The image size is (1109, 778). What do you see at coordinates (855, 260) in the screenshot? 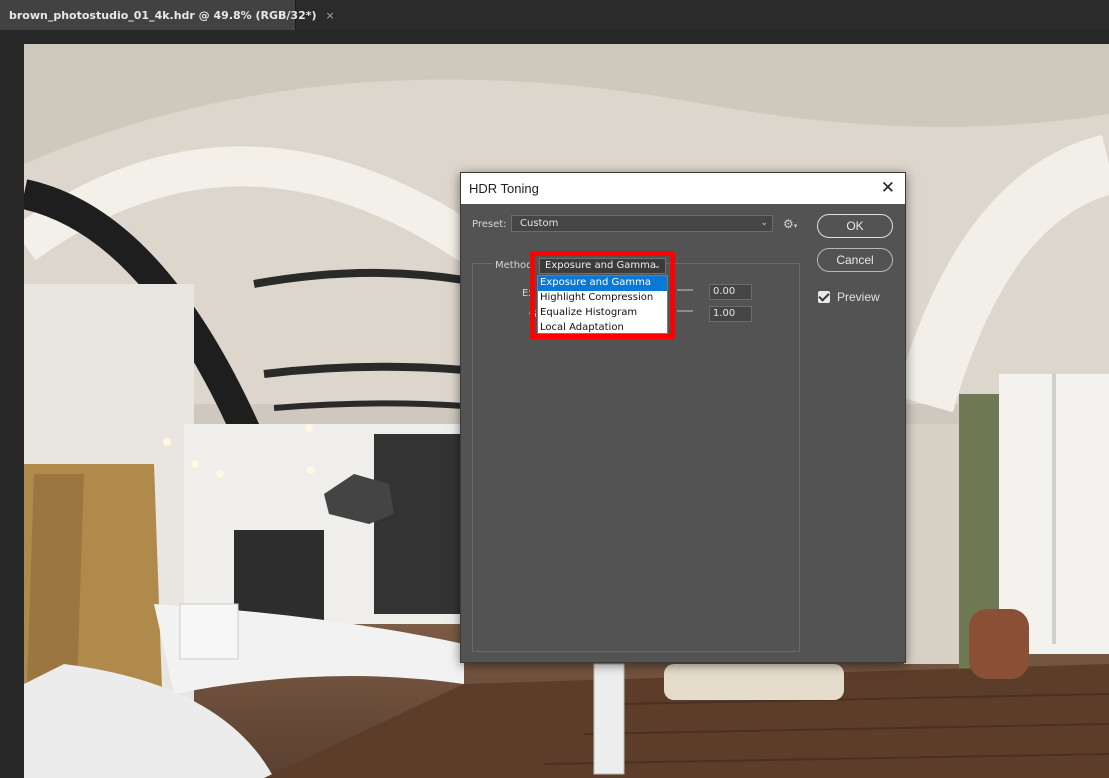
I see `cancel-button: Cancel` at bounding box center [855, 260].